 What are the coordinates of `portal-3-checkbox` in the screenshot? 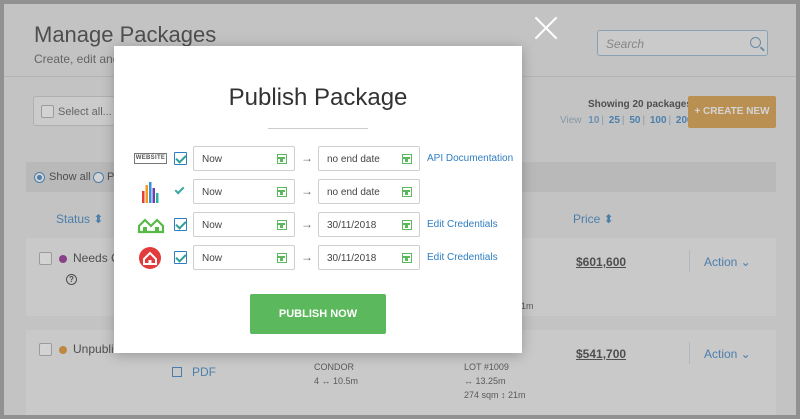 It's located at (180, 224).